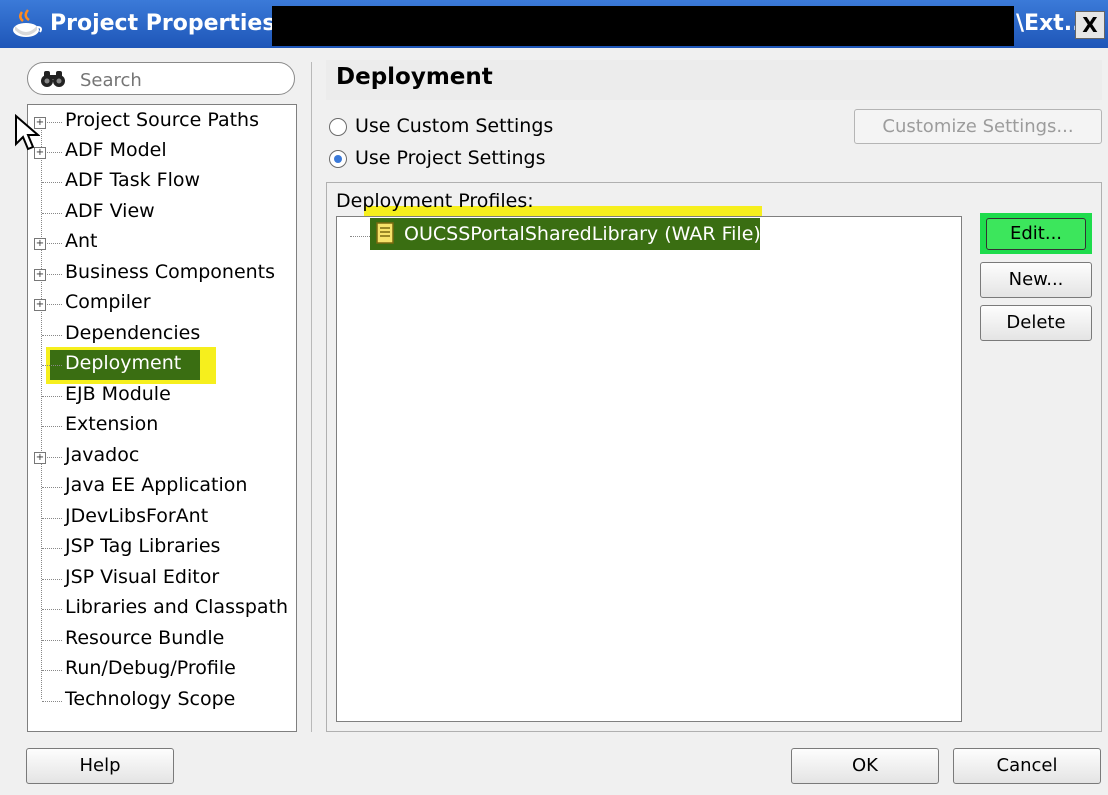 The image size is (1108, 795). I want to click on tree-item-label: Extension, so click(112, 424).